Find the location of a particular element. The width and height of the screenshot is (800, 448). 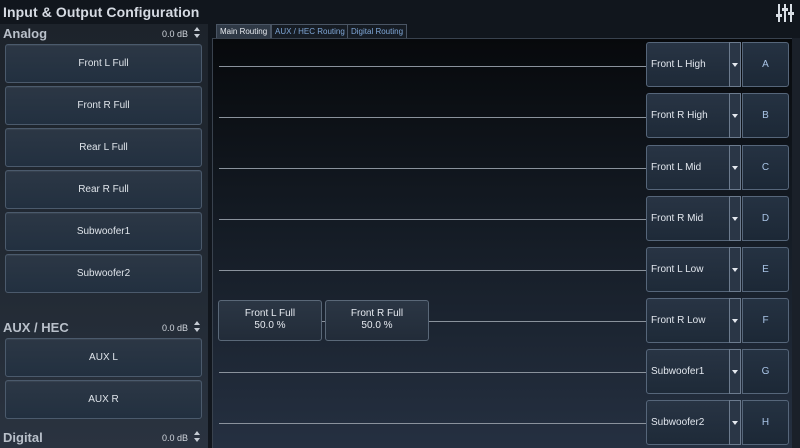

sliders-icon is located at coordinates (785, 13).